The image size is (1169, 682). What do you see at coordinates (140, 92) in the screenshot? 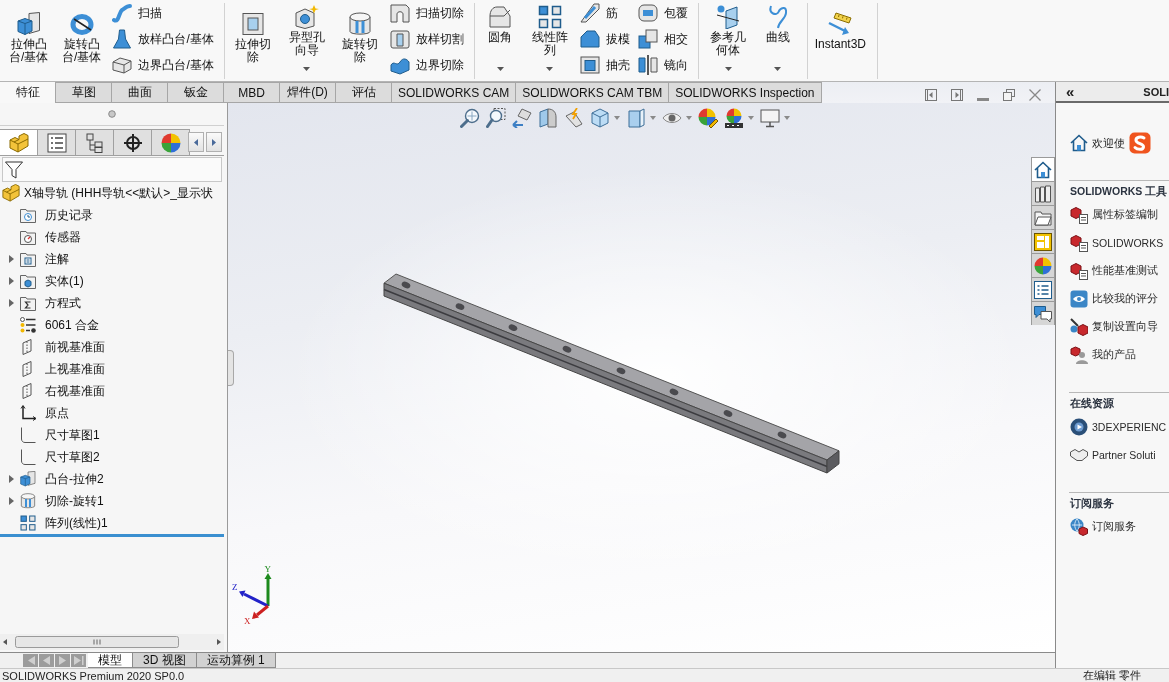
I see `command-tab: 曲面` at bounding box center [140, 92].